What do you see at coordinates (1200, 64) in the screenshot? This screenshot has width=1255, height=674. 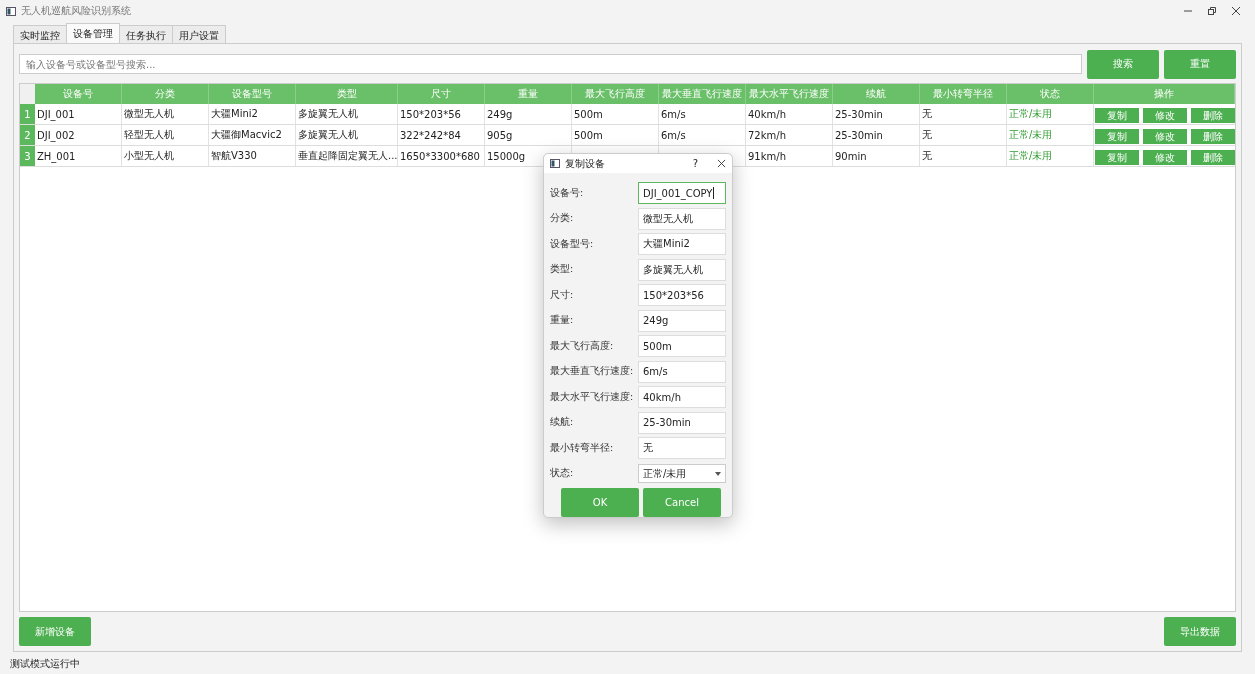 I see `reset-button: 重置` at bounding box center [1200, 64].